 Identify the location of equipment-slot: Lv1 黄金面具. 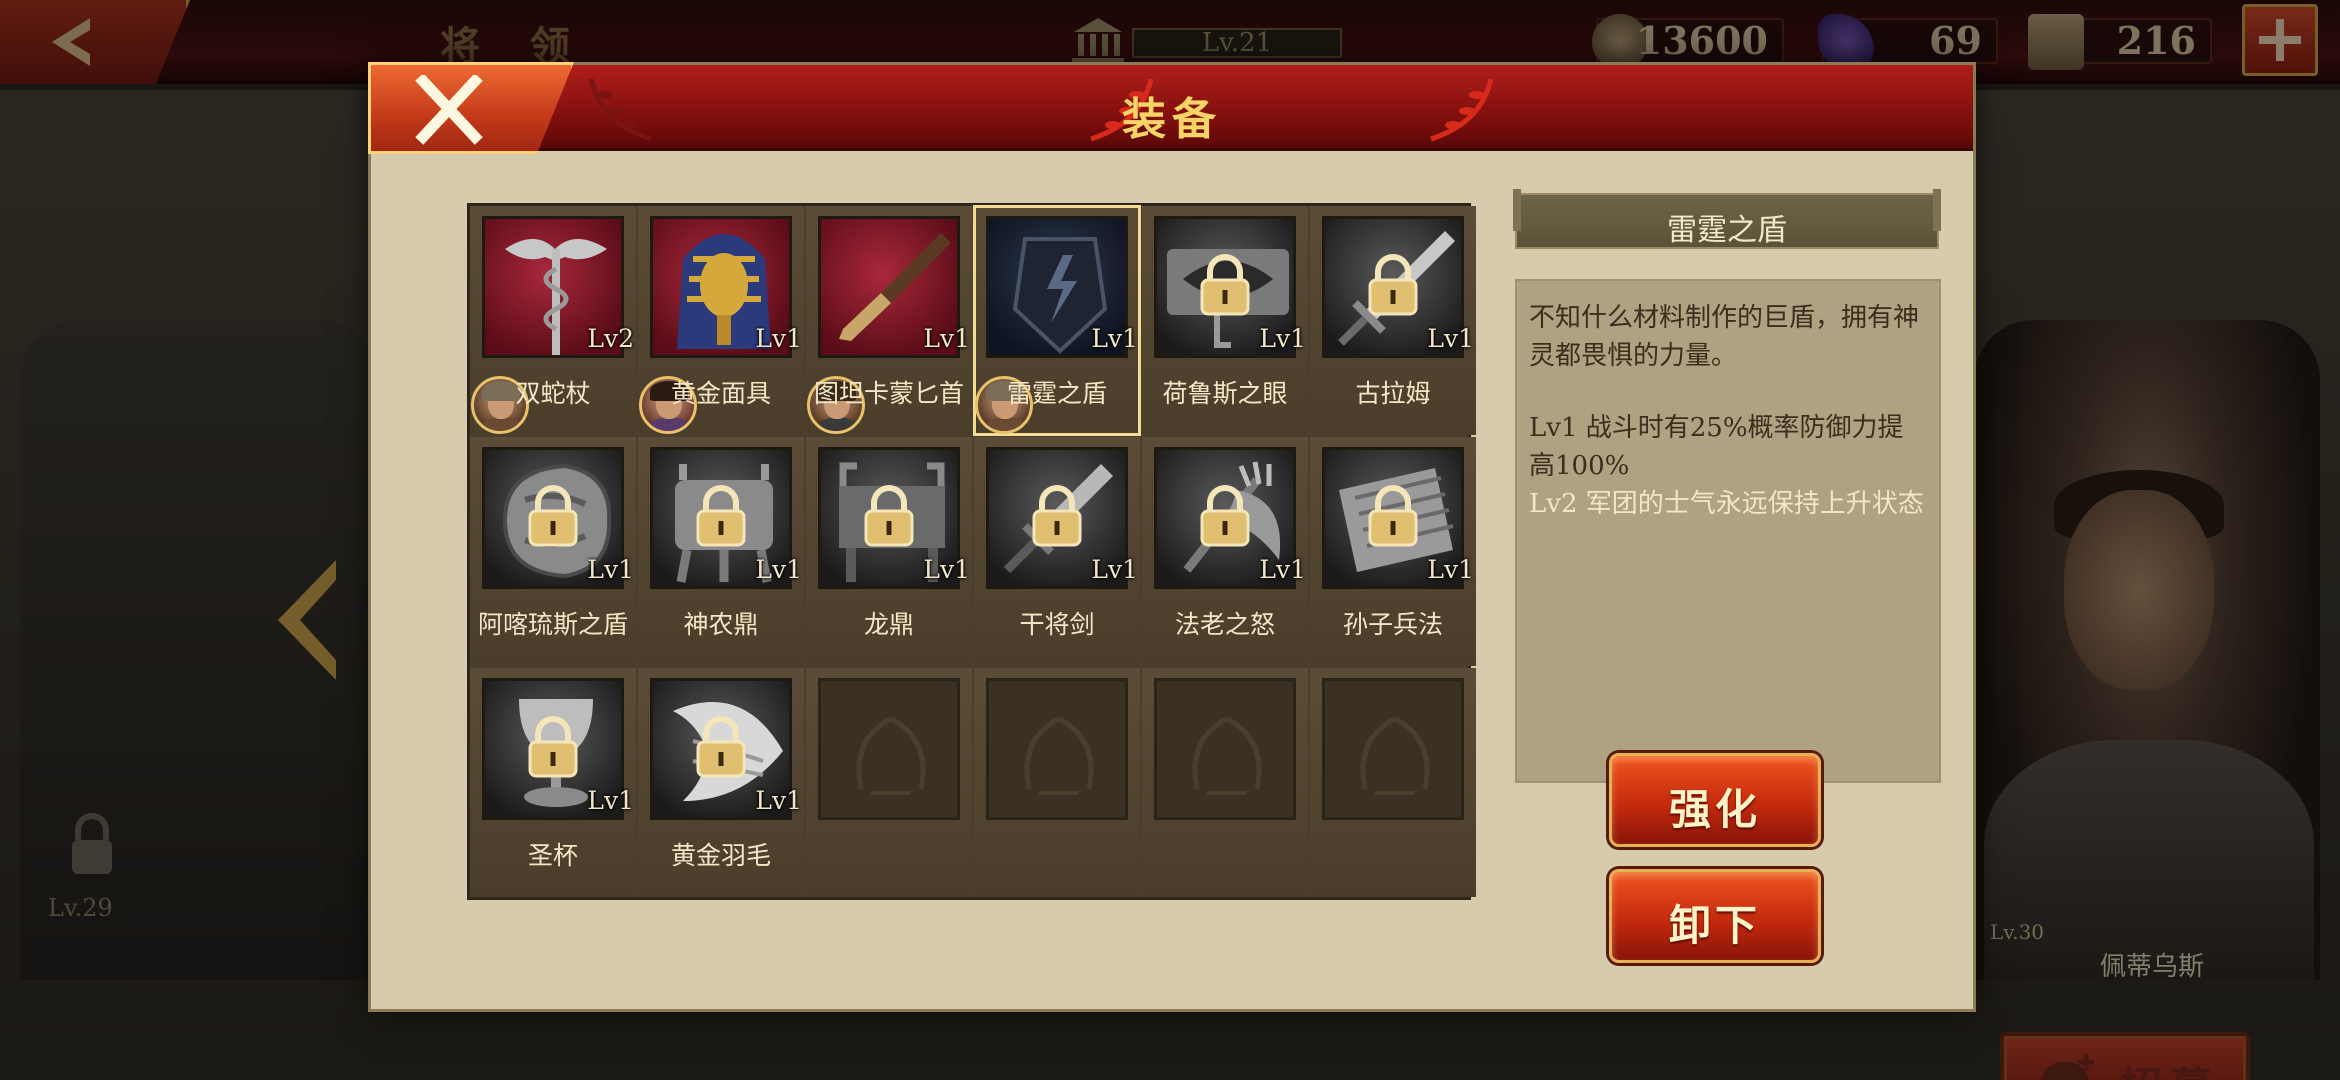
(721, 320).